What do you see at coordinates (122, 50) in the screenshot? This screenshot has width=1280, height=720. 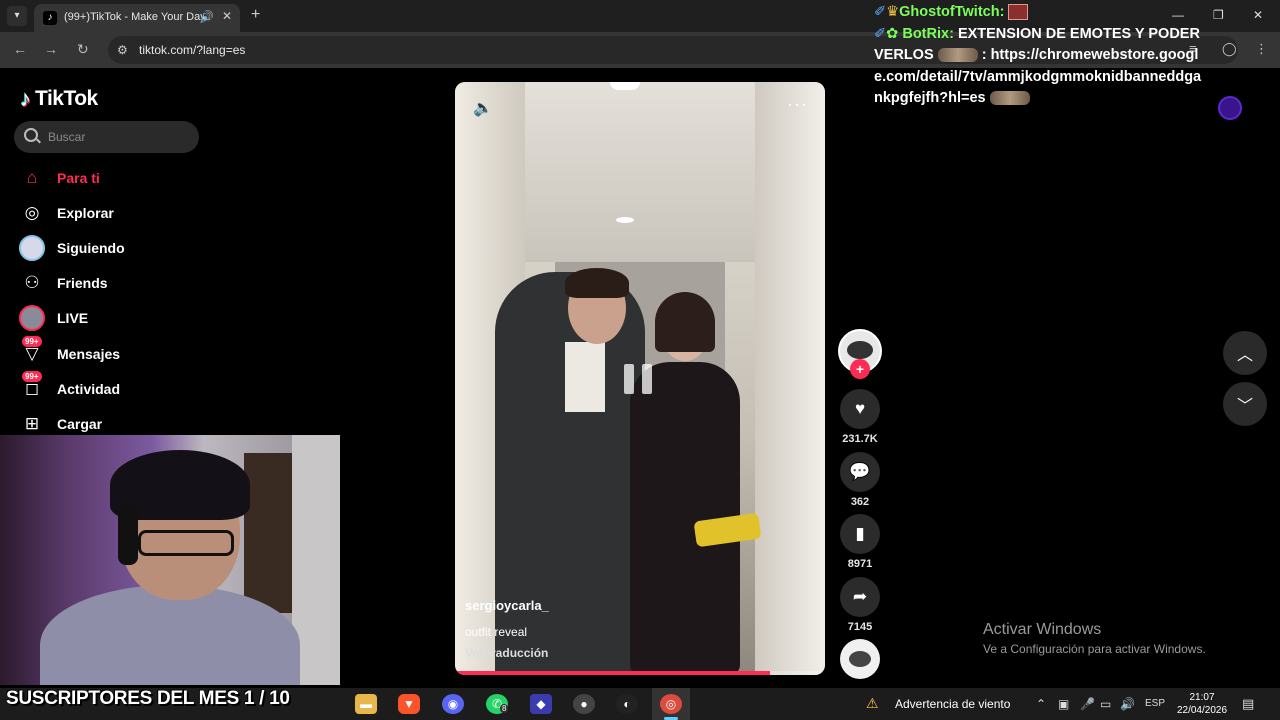 I see `site-info-icon: ⚙` at bounding box center [122, 50].